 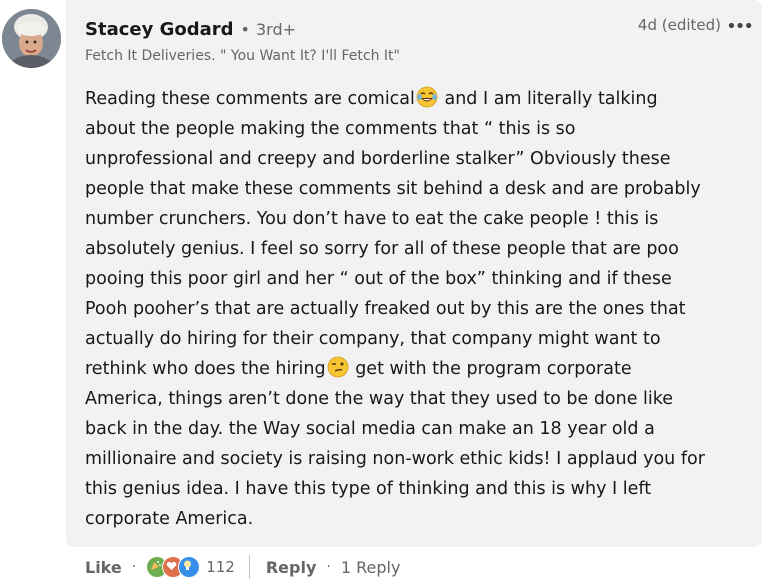 What do you see at coordinates (249, 567) in the screenshot?
I see `action-divider` at bounding box center [249, 567].